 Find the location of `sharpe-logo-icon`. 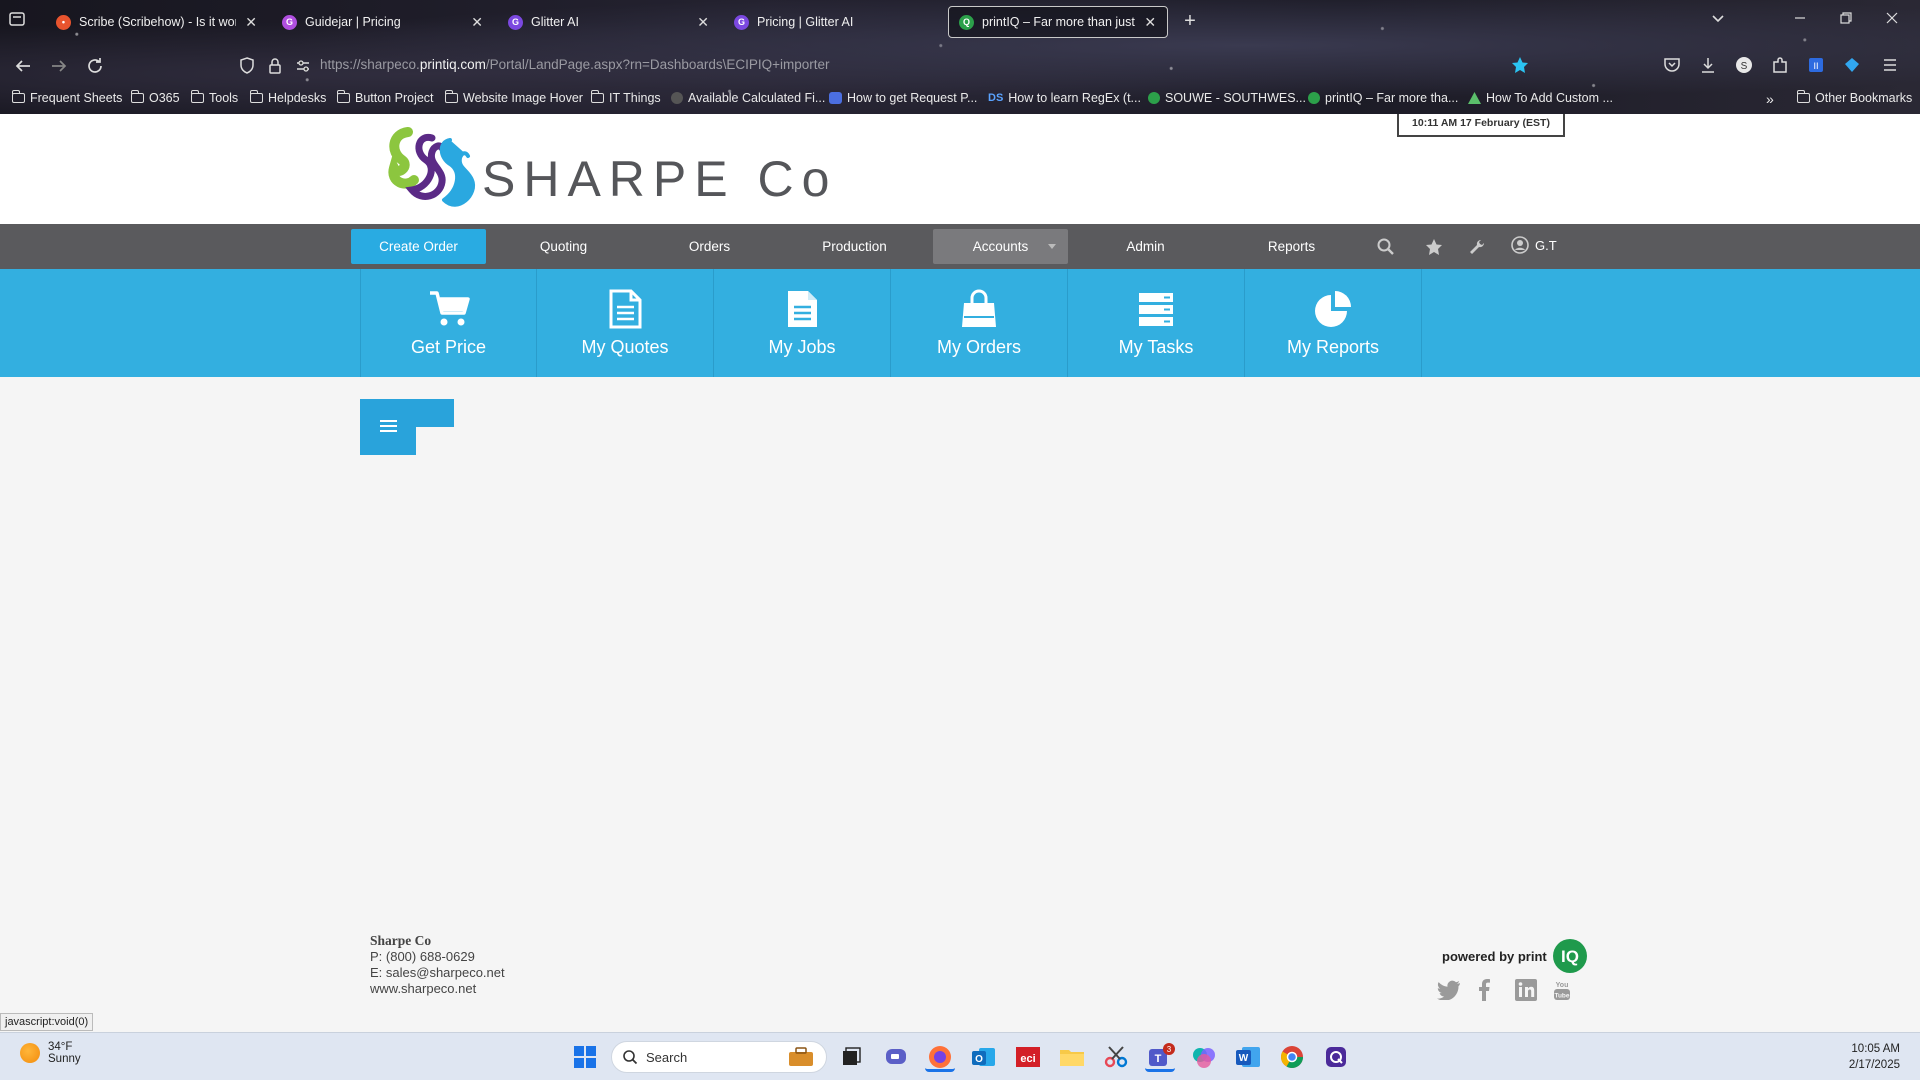

sharpe-logo-icon is located at coordinates (434, 172).